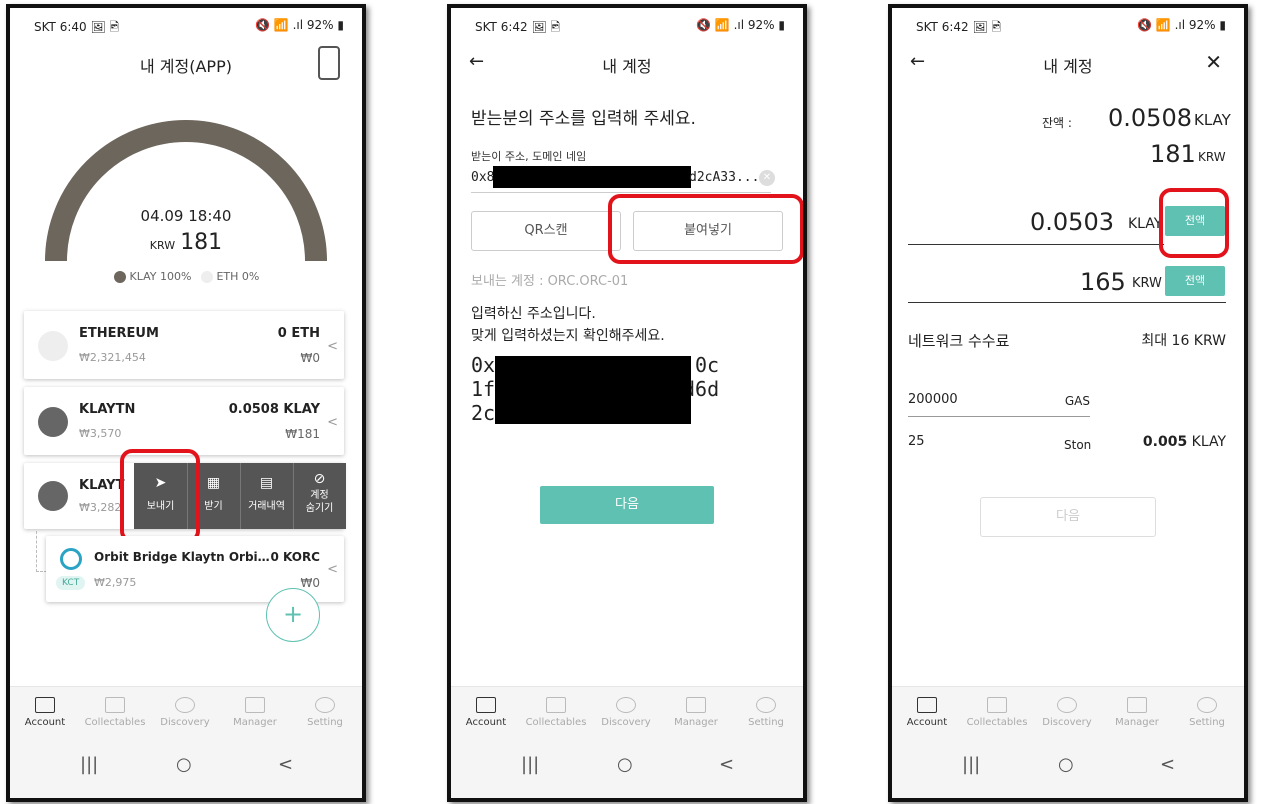 This screenshot has width=1261, height=804. I want to click on chevron-left-icon: <, so click(332, 569).